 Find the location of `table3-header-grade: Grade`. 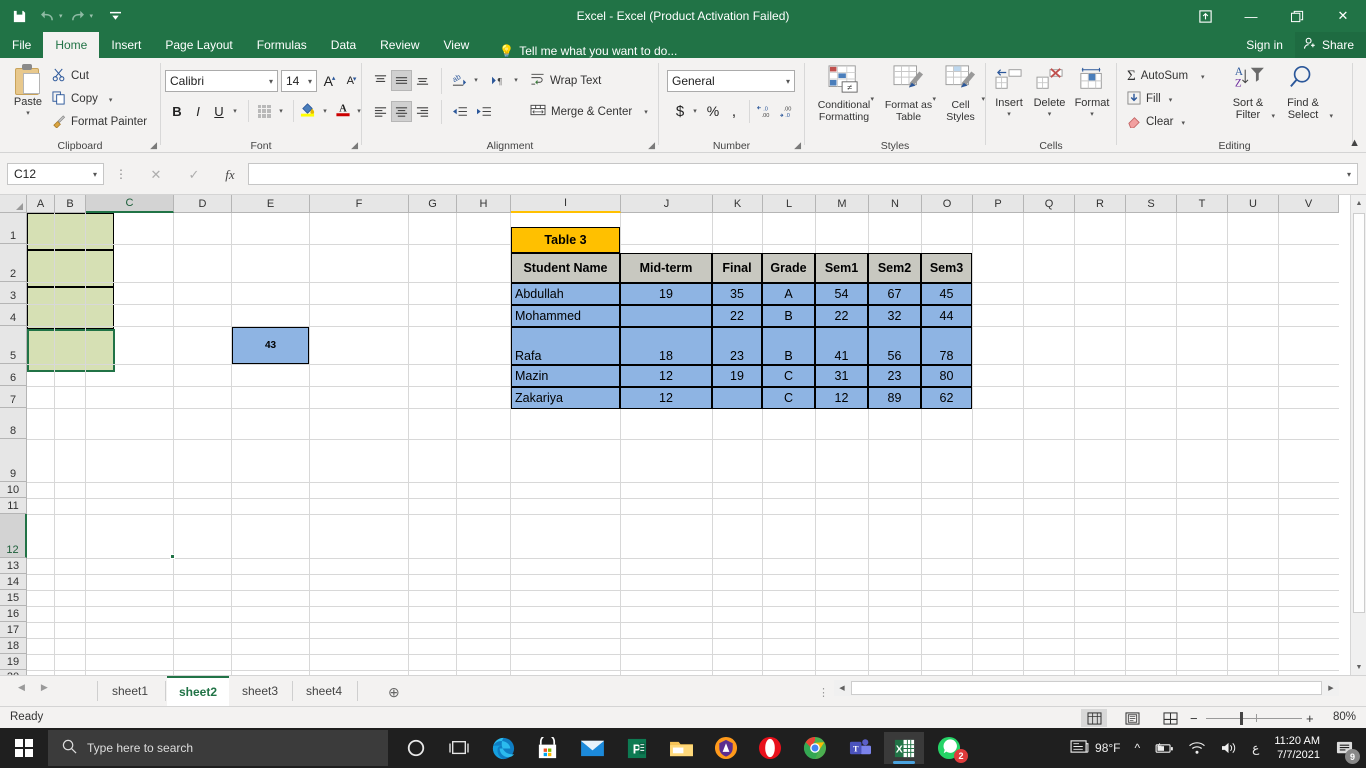

table3-header-grade: Grade is located at coordinates (788, 268).